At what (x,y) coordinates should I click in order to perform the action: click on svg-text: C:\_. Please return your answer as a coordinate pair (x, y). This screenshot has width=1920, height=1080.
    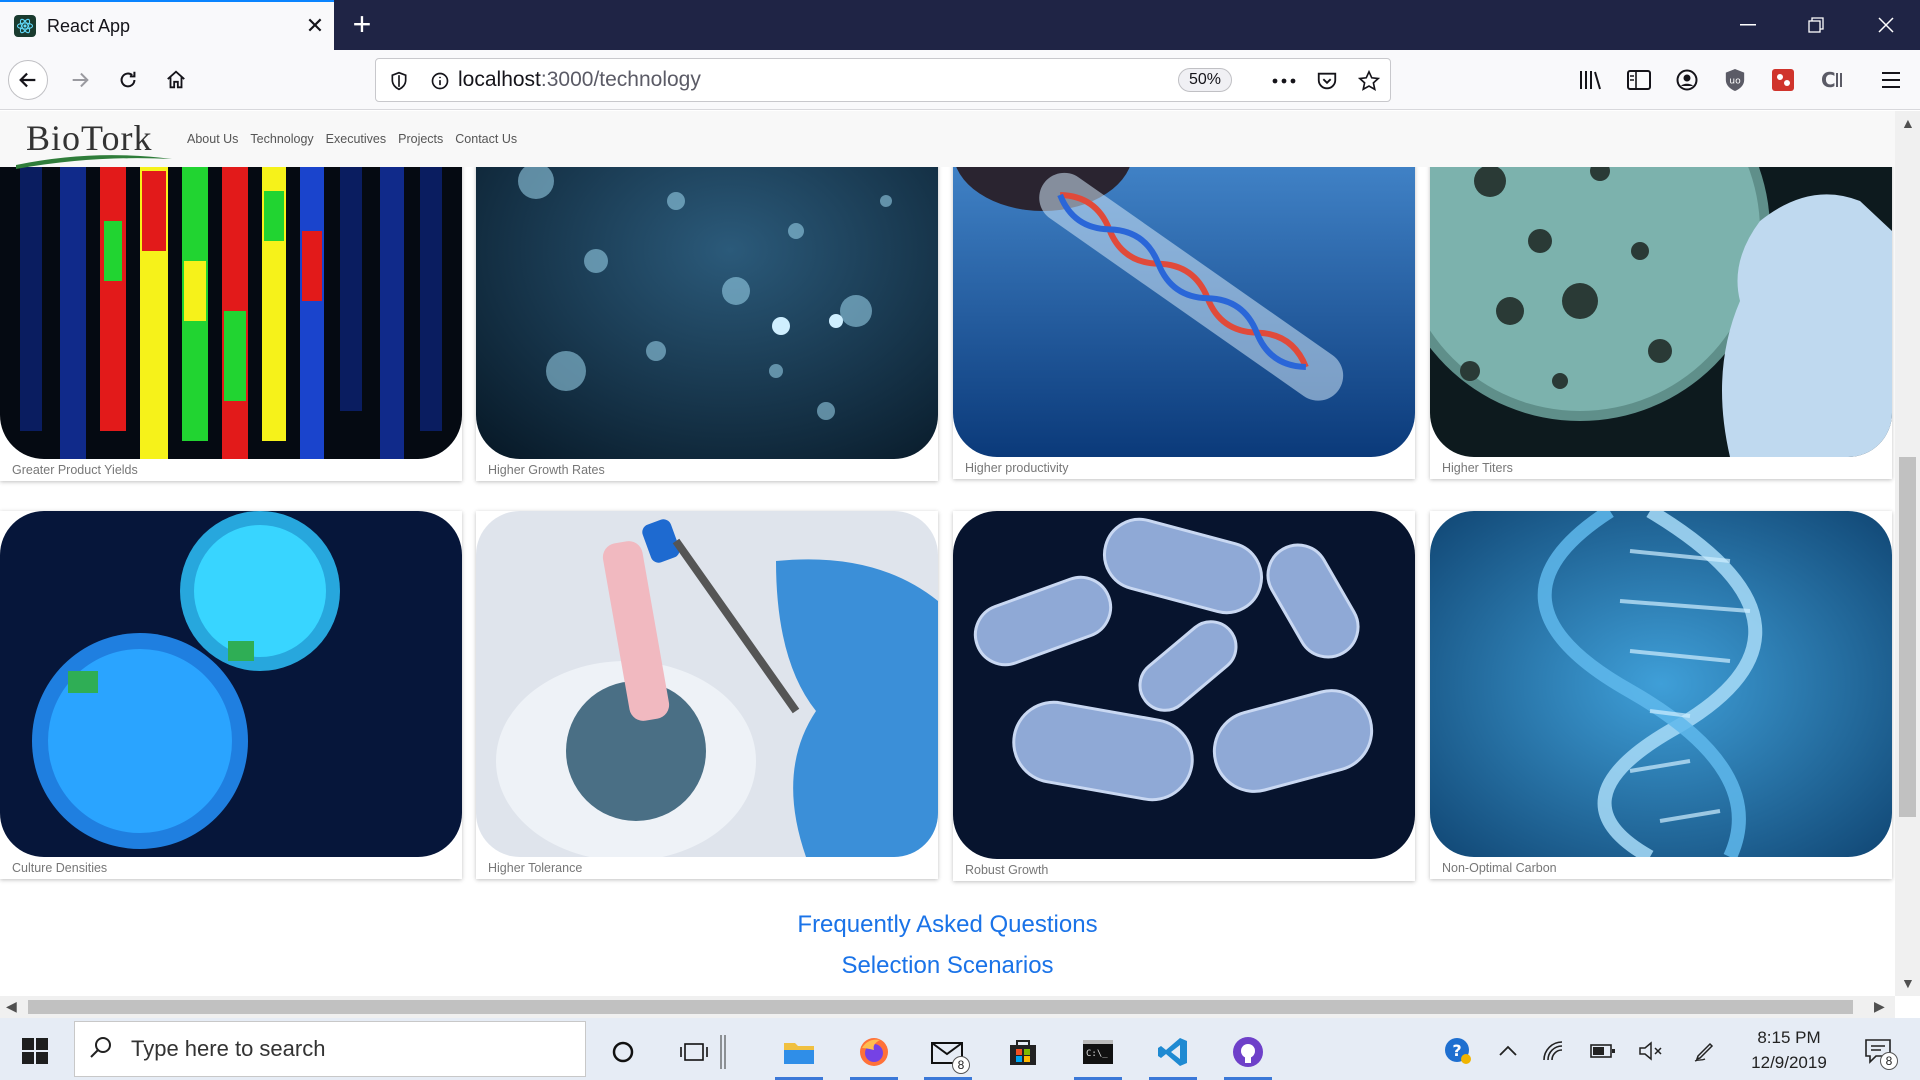
    Looking at the image, I should click on (1097, 1054).